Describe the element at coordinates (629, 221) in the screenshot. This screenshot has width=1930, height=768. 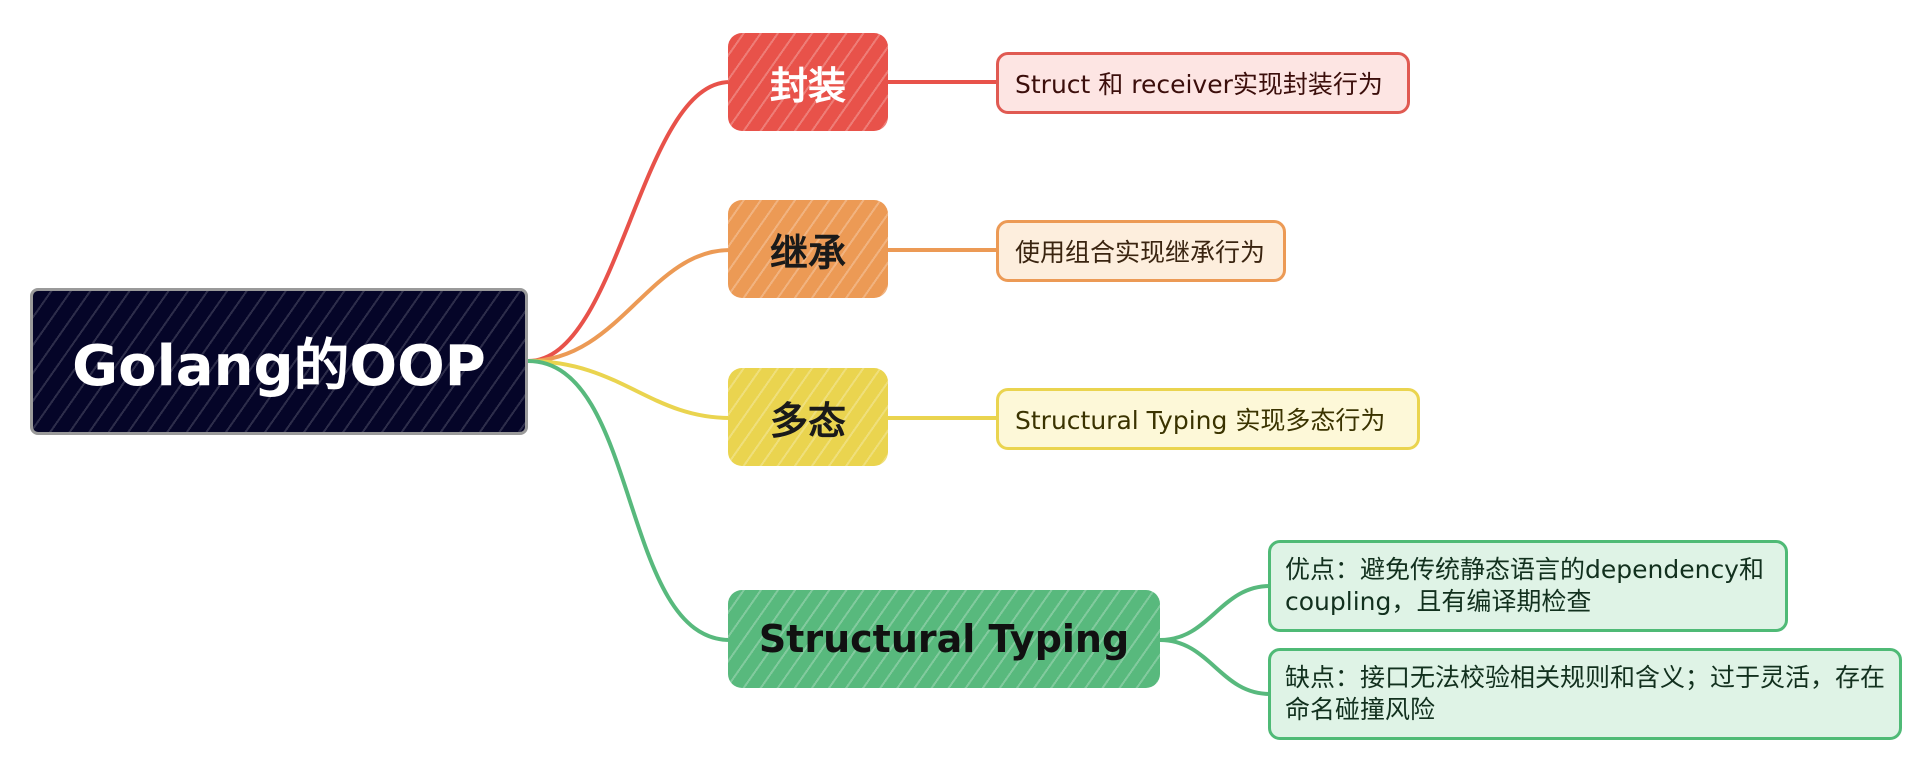
I see `connector-root-encapsulation` at that location.